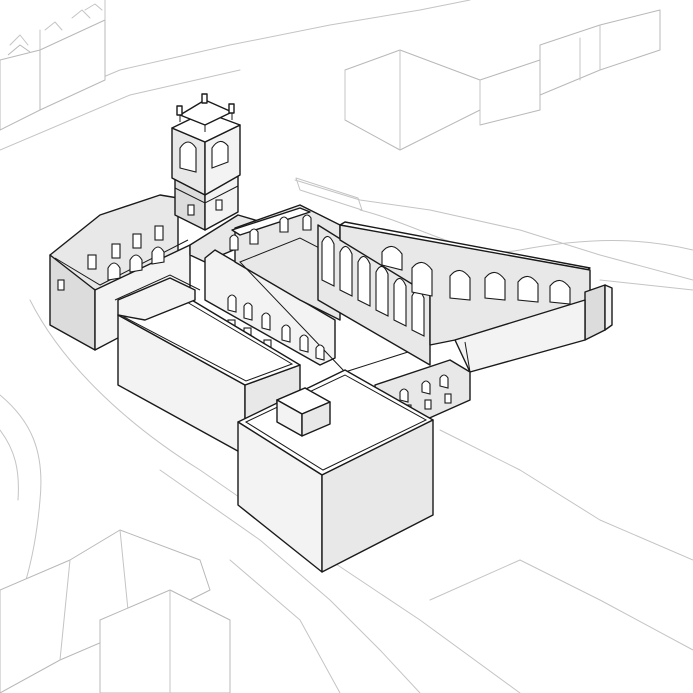 This screenshot has height=693, width=693. Describe the element at coordinates (231, 108) in the screenshot. I see `tower-finial-right` at that location.